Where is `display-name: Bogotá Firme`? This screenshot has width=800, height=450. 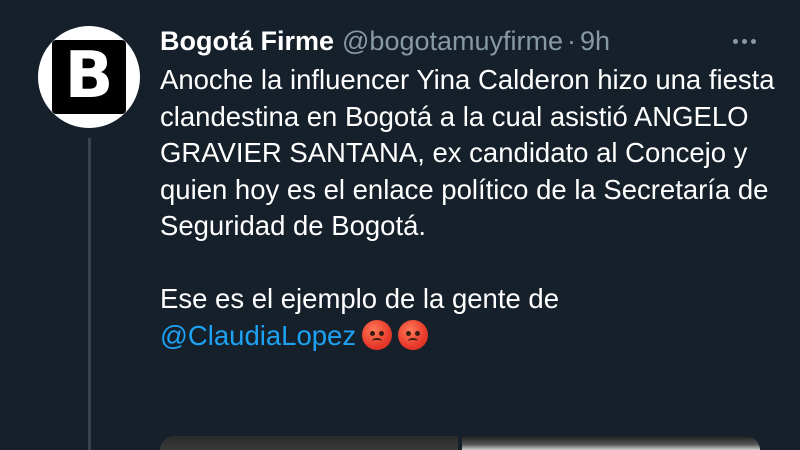 display-name: Bogotá Firme is located at coordinates (247, 41).